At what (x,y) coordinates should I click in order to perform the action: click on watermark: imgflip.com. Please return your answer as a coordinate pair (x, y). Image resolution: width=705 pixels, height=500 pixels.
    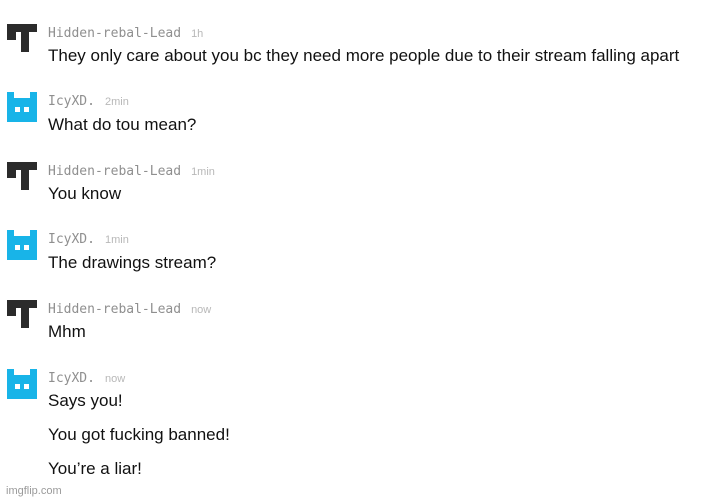
    Looking at the image, I should click on (34, 491).